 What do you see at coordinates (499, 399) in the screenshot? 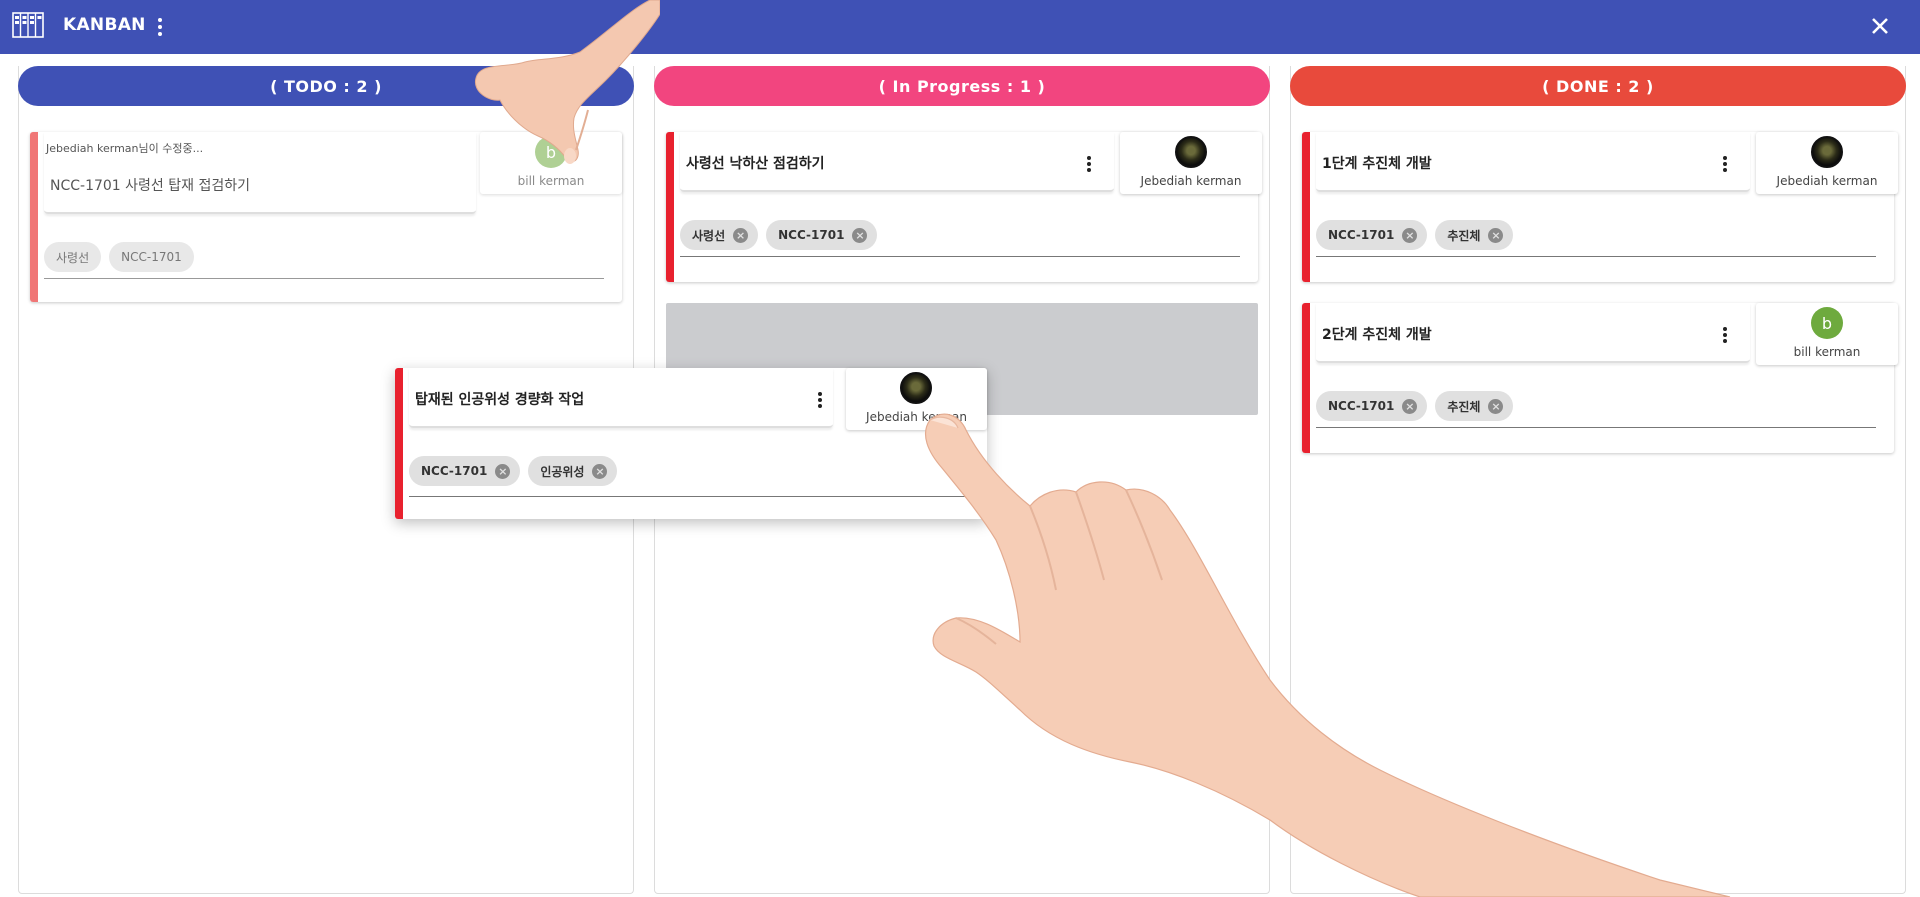
I see `card-title: 탑재된 인공위성 경량화 작업` at bounding box center [499, 399].